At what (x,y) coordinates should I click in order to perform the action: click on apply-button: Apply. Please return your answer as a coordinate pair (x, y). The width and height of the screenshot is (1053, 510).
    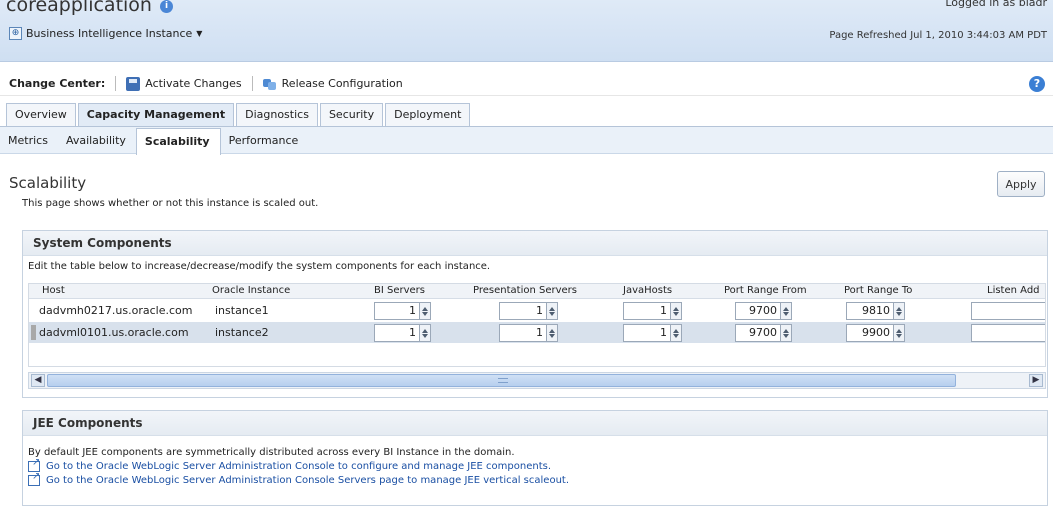
    Looking at the image, I should click on (1021, 184).